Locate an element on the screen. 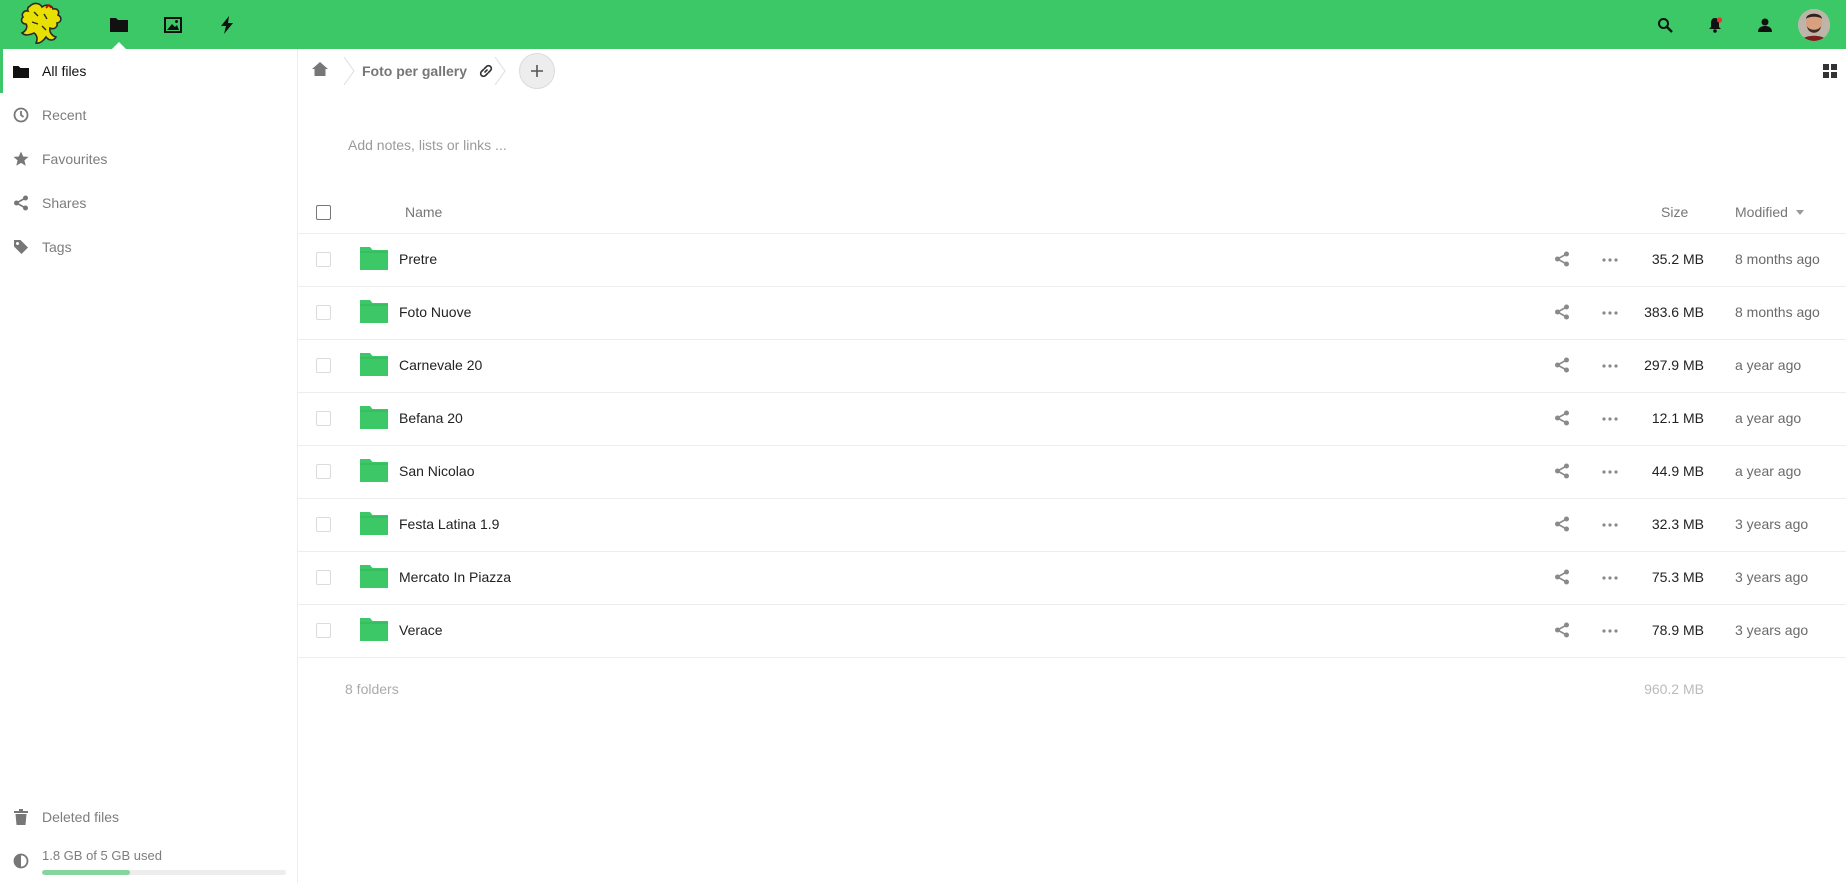 This screenshot has height=883, width=1846. contacts-icon is located at coordinates (1765, 24).